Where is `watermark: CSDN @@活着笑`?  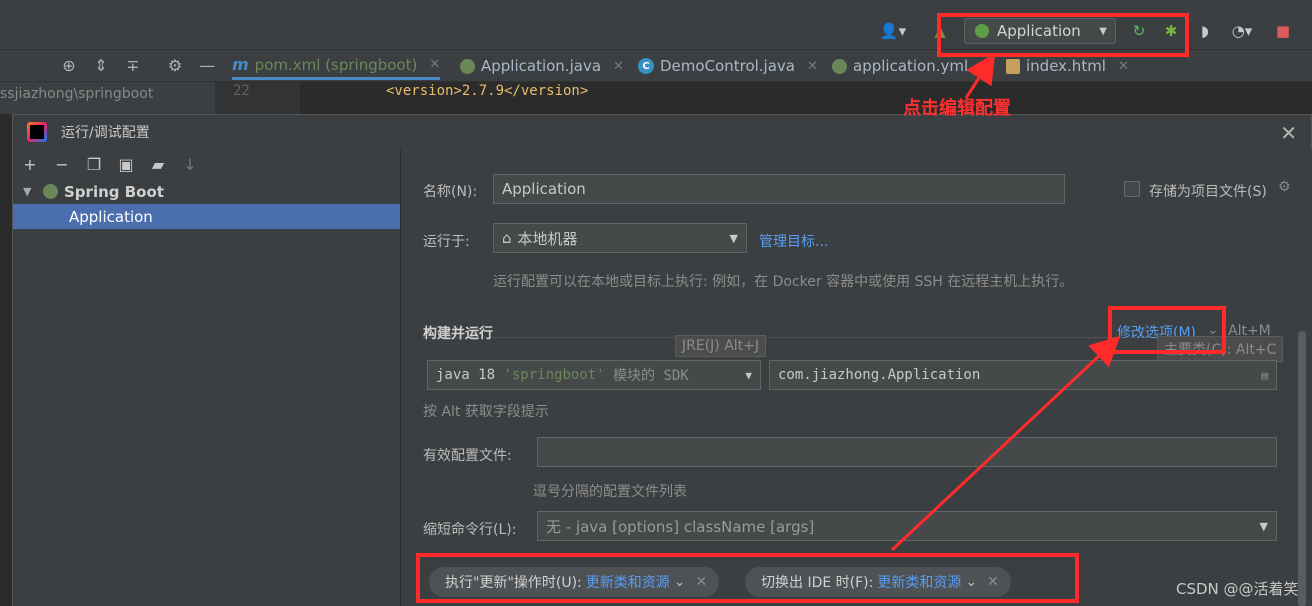 watermark: CSDN @@活着笑 is located at coordinates (1237, 589).